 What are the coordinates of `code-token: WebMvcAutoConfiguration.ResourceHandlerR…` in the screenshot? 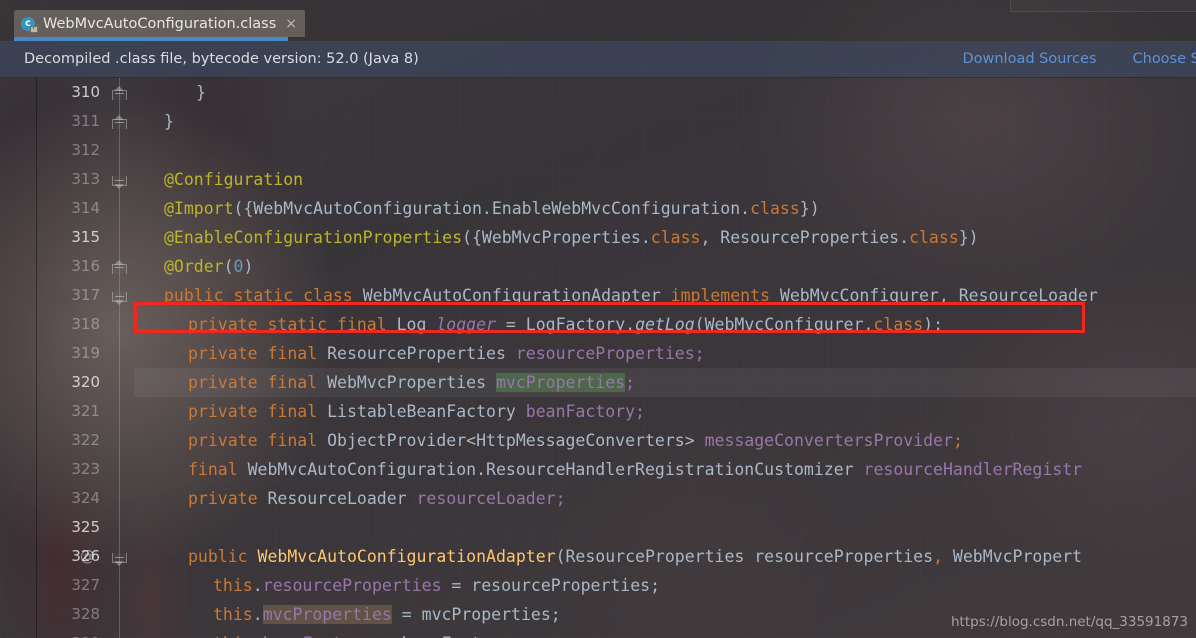 It's located at (555, 469).